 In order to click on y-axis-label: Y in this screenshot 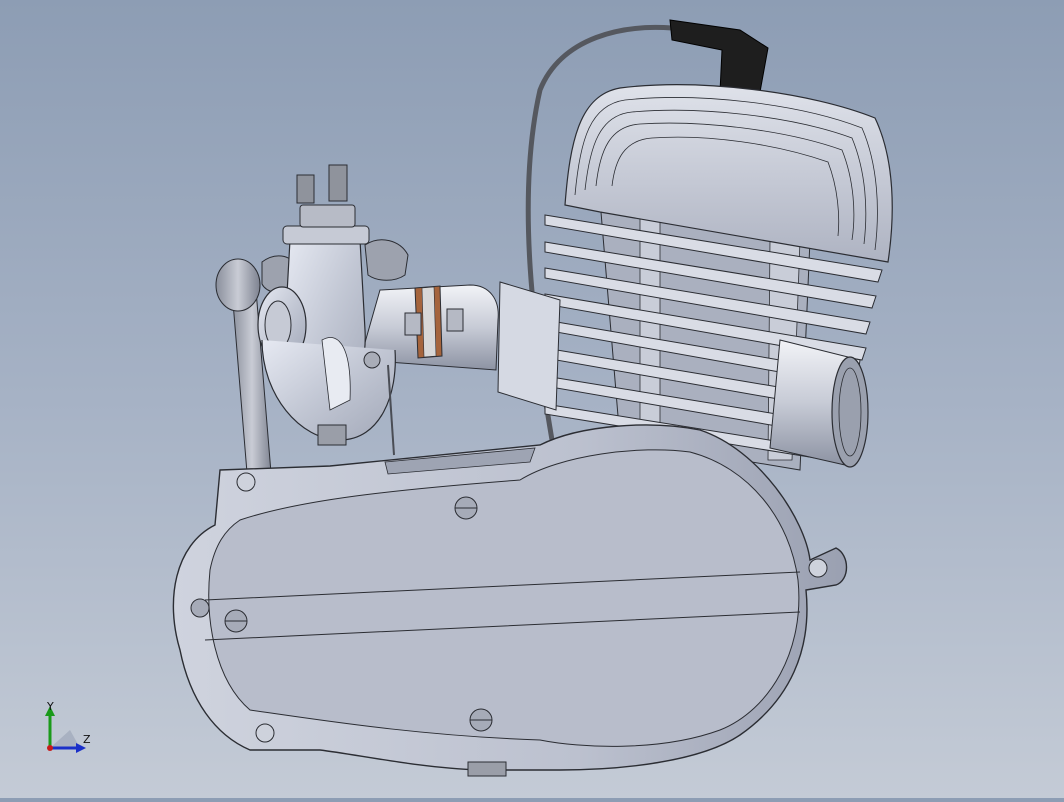, I will do `click(50, 706)`.